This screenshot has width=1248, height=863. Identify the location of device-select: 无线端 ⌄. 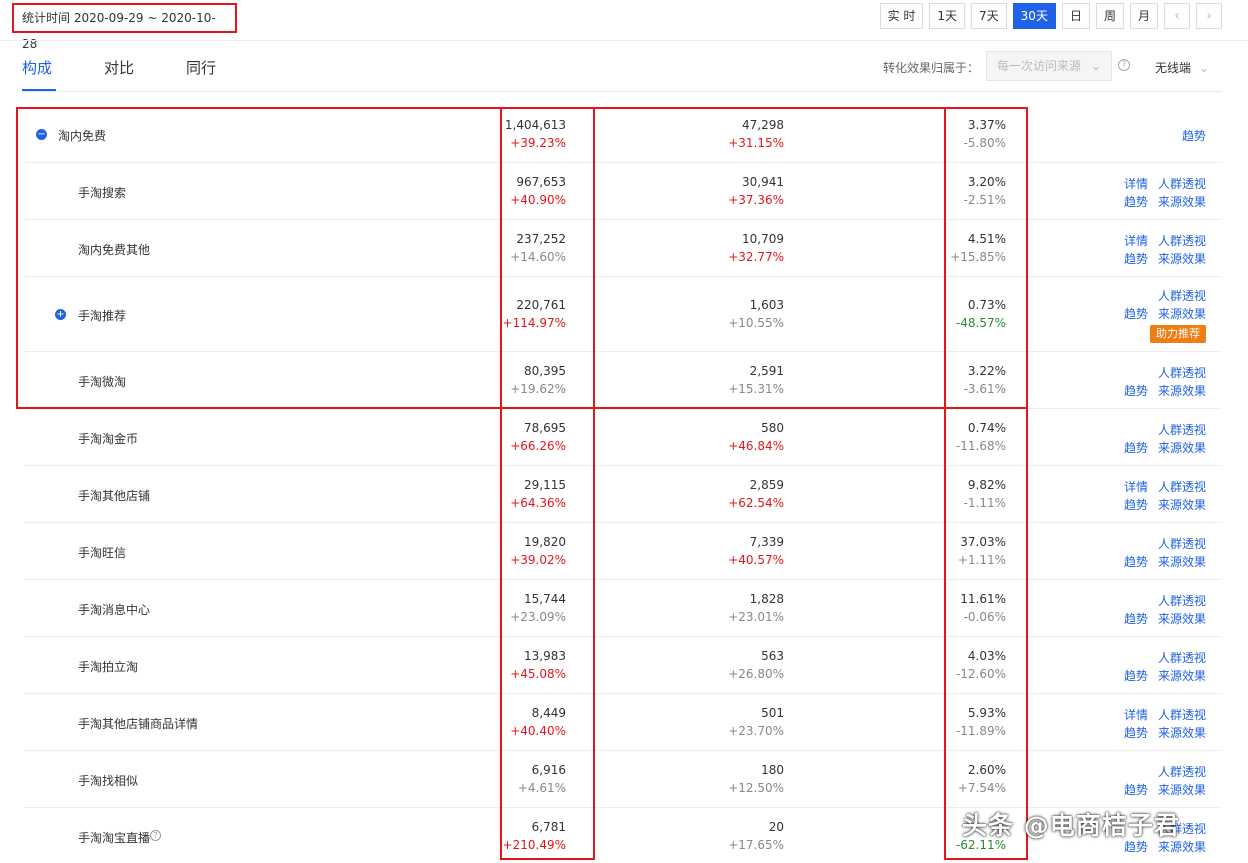
(1182, 67).